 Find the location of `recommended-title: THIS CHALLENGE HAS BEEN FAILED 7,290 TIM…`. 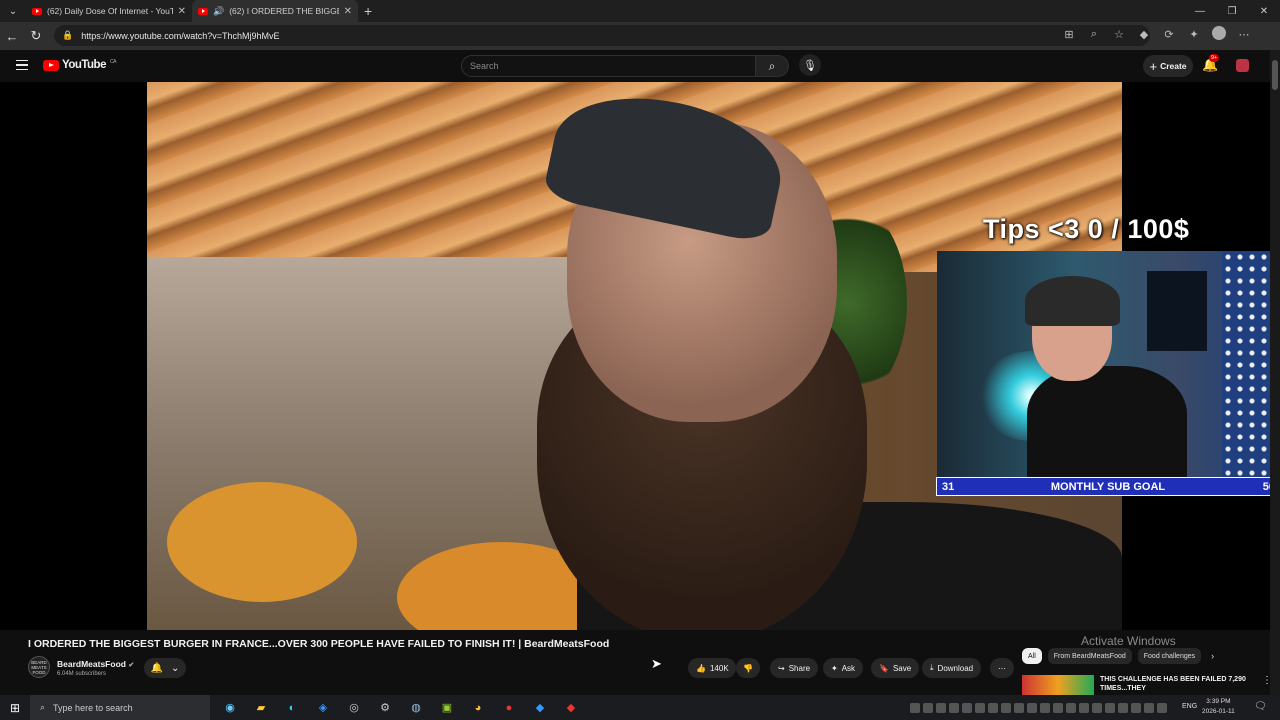

recommended-title: THIS CHALLENGE HAS BEEN FAILED 7,290 TIM… is located at coordinates (1178, 685).